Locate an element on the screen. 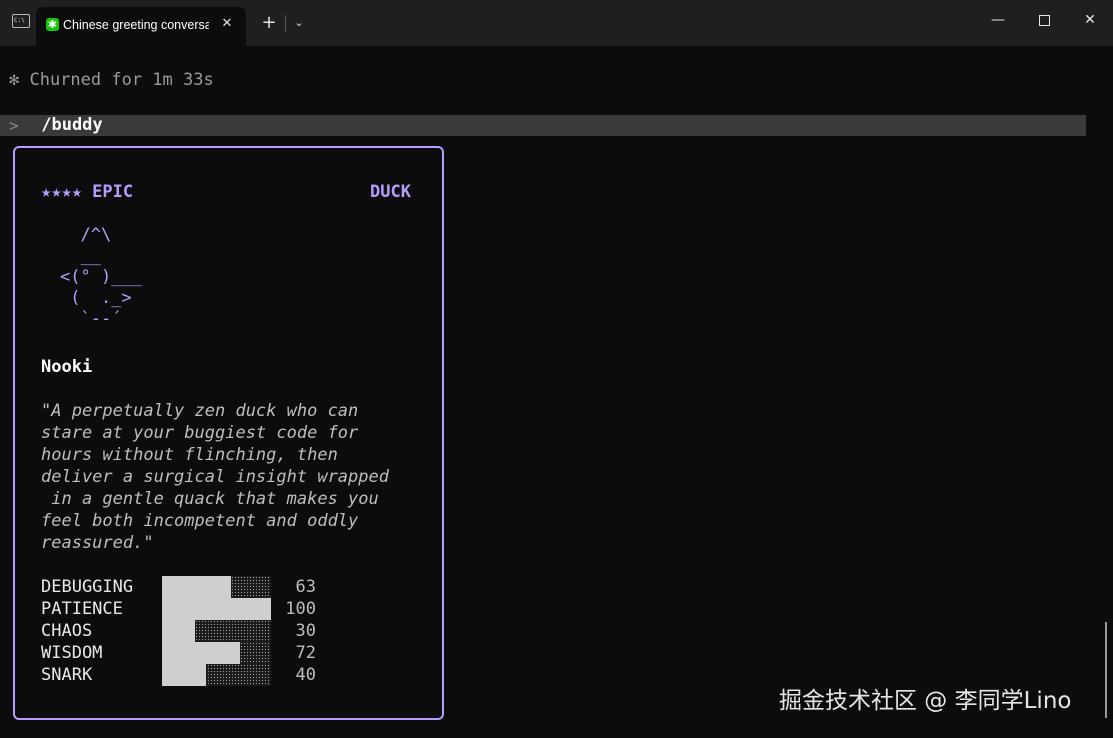 Image resolution: width=1113 pixels, height=738 pixels. stat-value: 100 is located at coordinates (300, 609).